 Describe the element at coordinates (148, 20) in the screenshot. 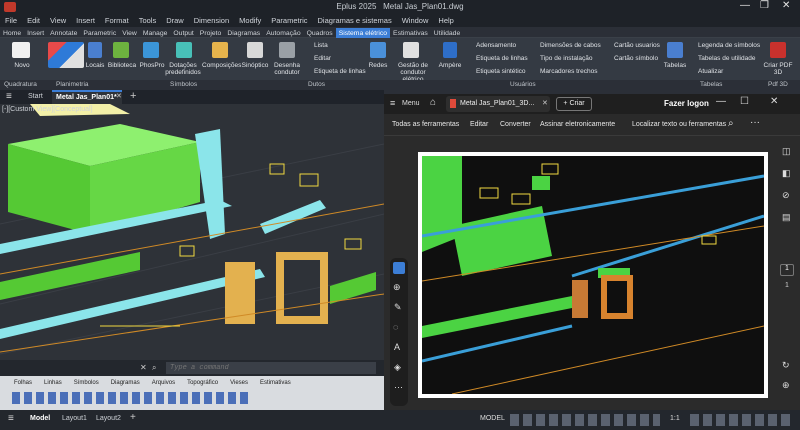

I see `menu-tools: Tools` at that location.